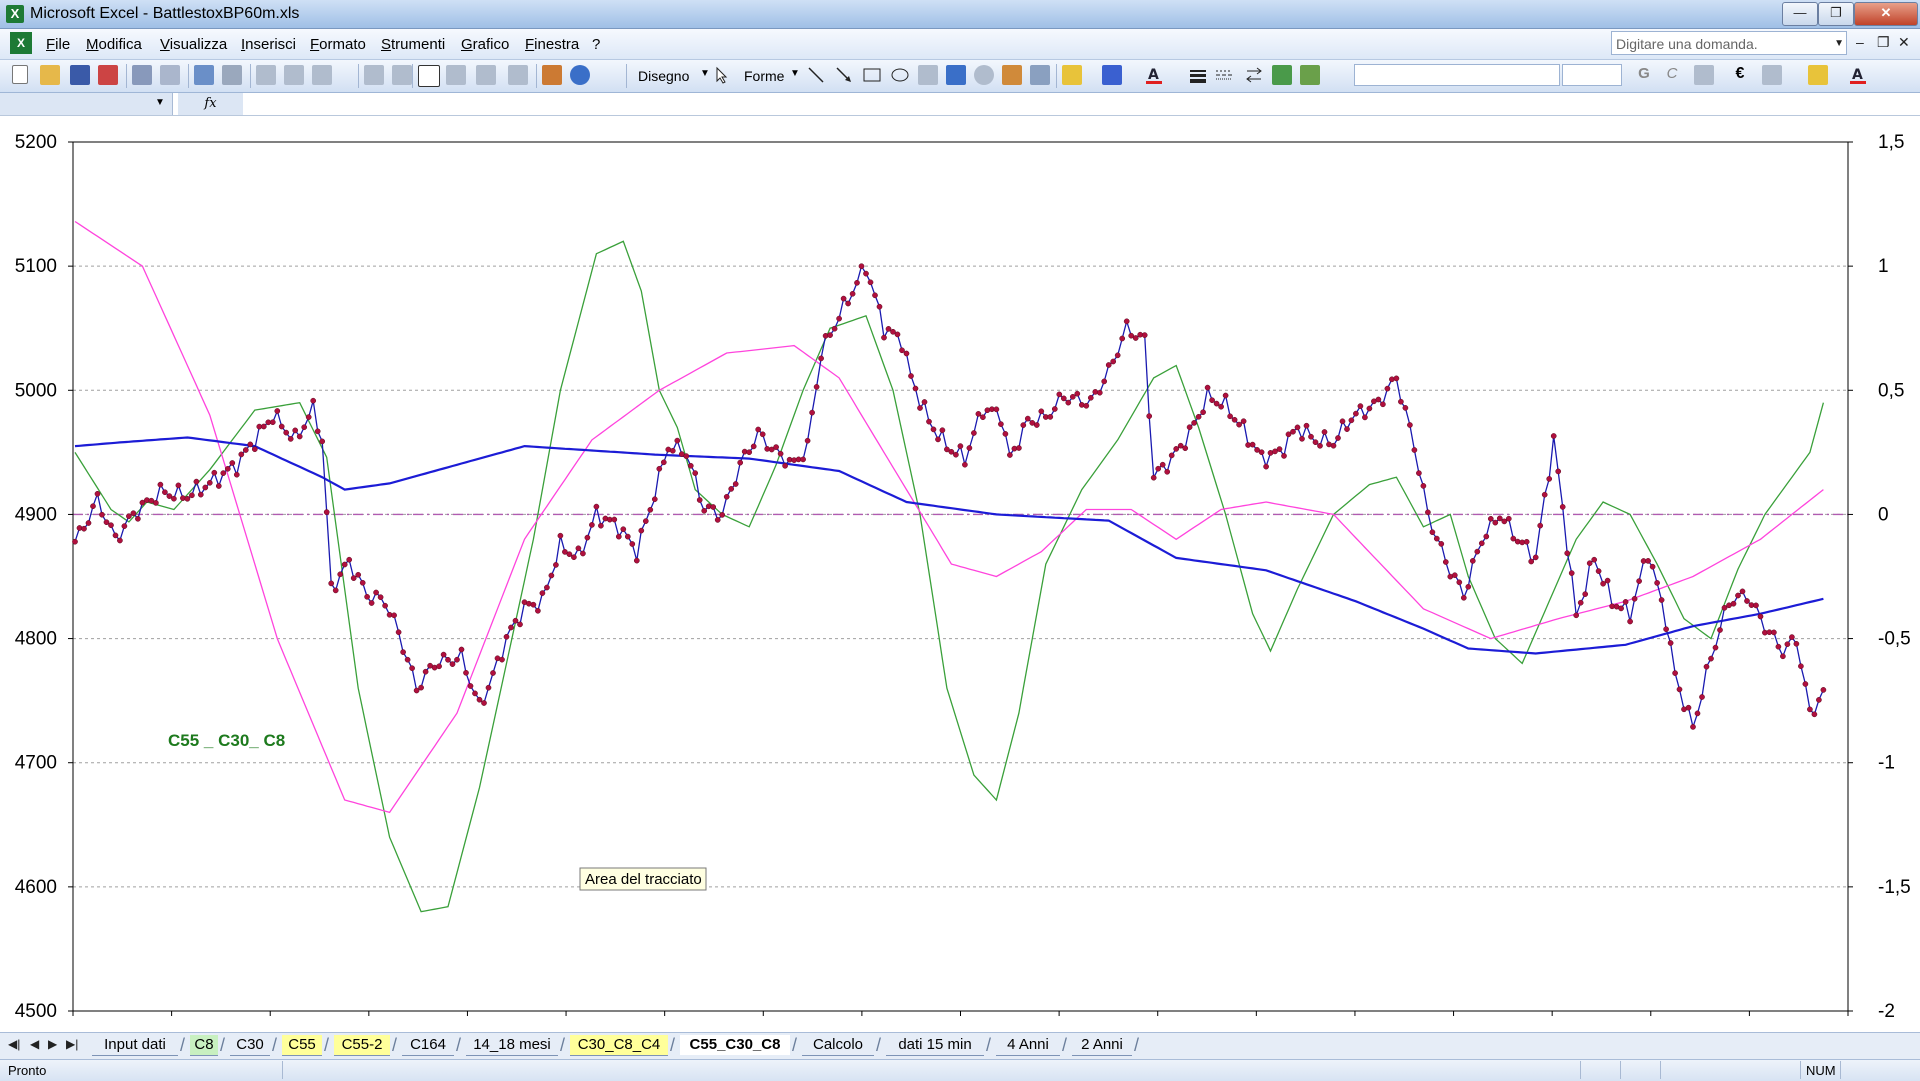 Image resolution: width=1920 pixels, height=1081 pixels. Describe the element at coordinates (52, 1044) in the screenshot. I see `next-sheet-icon: ▶` at that location.